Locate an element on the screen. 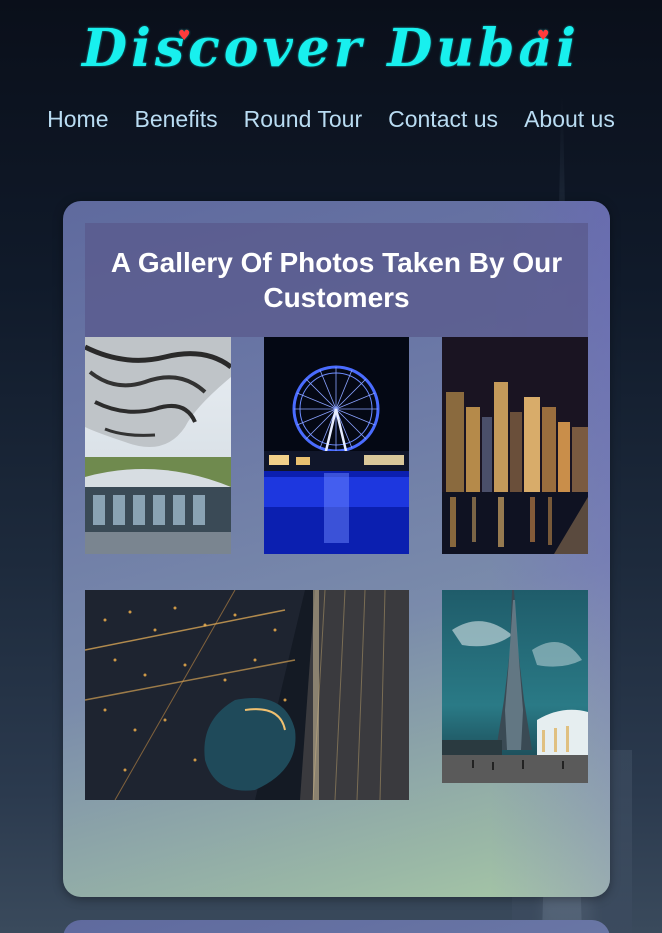  ain-dubai-ferris-wheel-photo is located at coordinates (336, 445).